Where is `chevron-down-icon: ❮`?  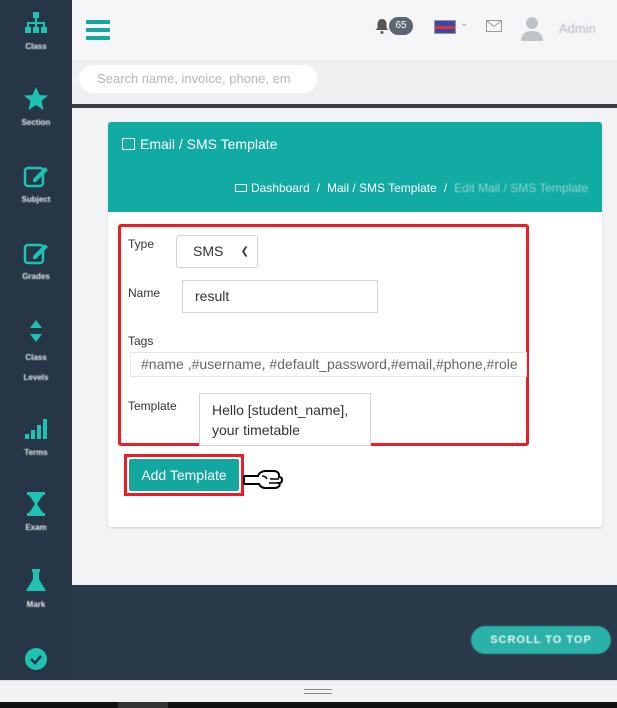
chevron-down-icon: ❮ is located at coordinates (244, 251).